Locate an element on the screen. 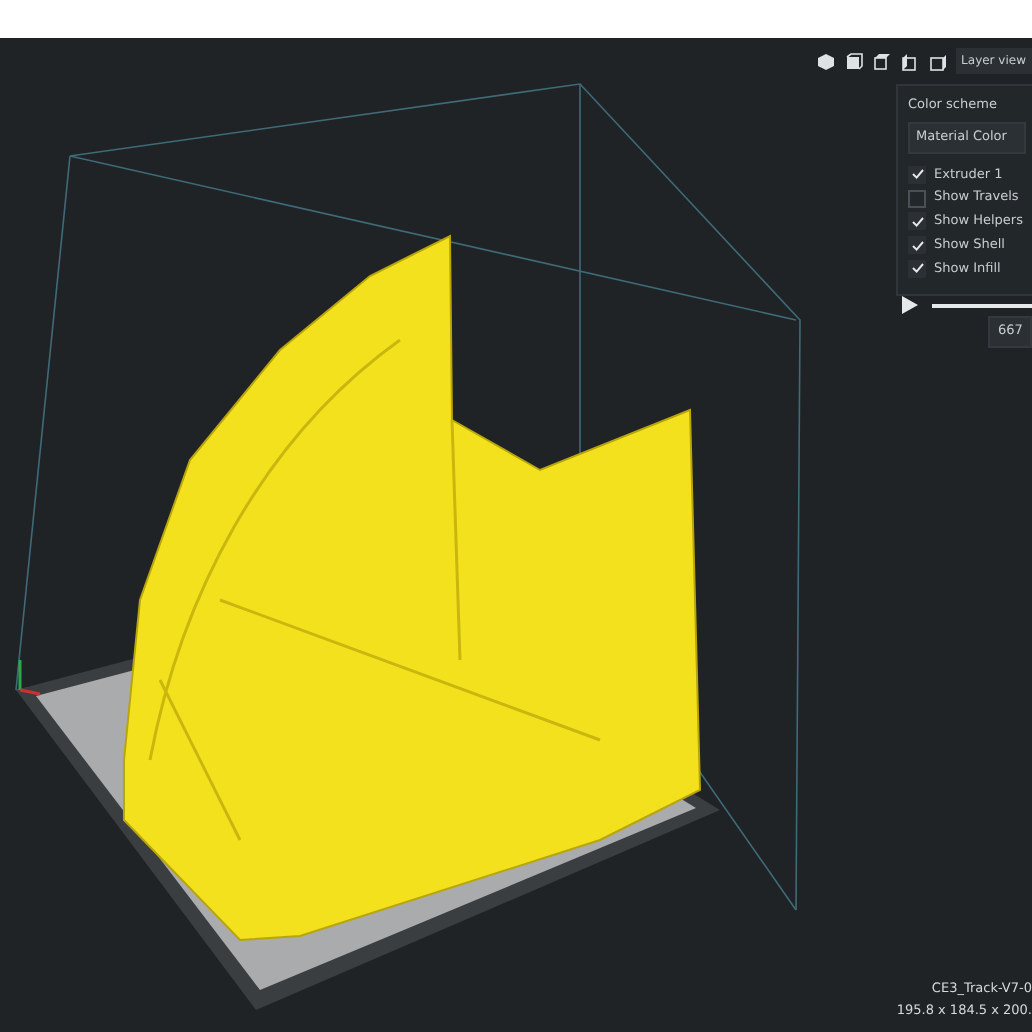 This screenshot has height=1032, width=1032. cube-top-icon is located at coordinates (881, 61).